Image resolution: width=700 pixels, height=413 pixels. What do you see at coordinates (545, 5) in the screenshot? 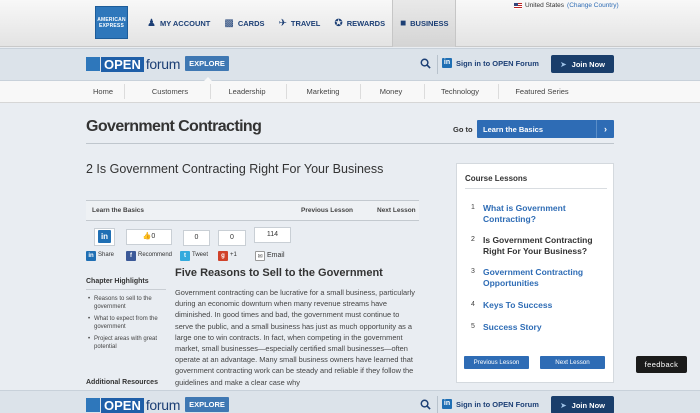
I see `country-name: United States` at bounding box center [545, 5].